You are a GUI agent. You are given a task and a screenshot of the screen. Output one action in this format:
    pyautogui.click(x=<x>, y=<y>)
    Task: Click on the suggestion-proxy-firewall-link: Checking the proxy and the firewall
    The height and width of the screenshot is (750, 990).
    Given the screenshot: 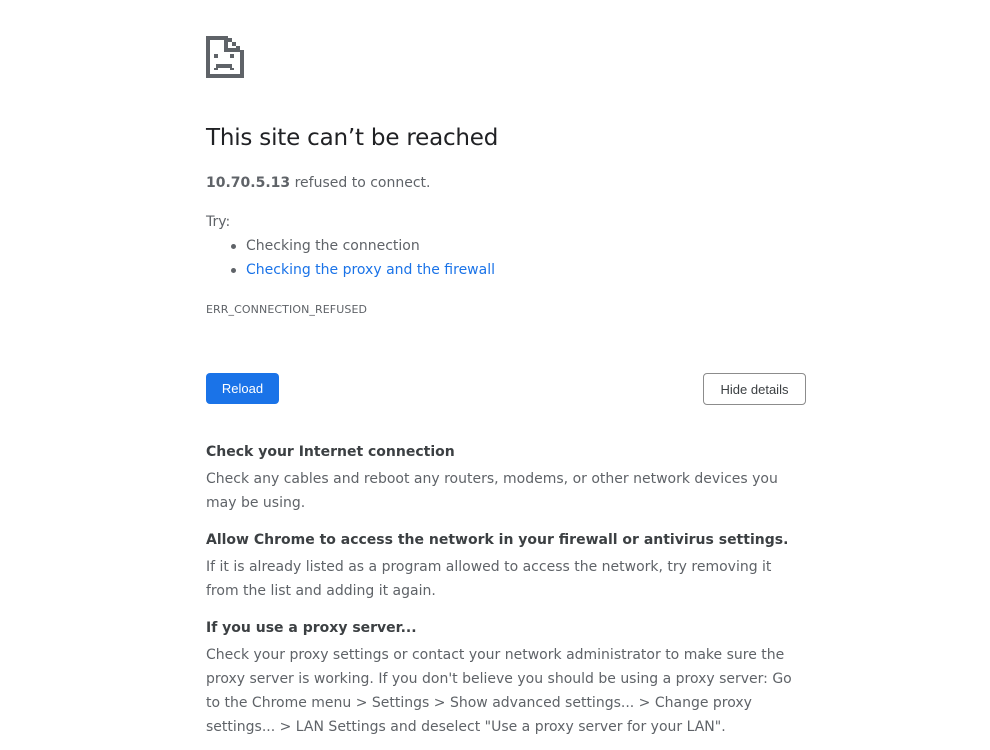 What is the action you would take?
    pyautogui.click(x=370, y=270)
    